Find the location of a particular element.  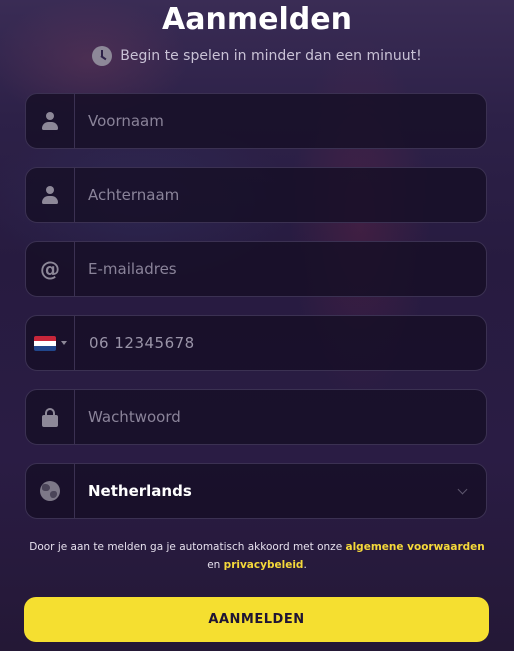

last-name-field: Achternaam is located at coordinates (256, 195).